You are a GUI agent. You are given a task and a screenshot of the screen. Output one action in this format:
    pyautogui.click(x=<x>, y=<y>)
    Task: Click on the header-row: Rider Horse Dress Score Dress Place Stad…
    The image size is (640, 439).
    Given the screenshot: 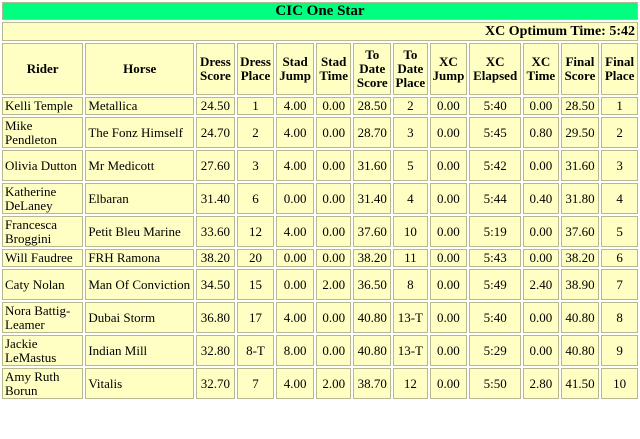 What is the action you would take?
    pyautogui.click(x=320, y=69)
    